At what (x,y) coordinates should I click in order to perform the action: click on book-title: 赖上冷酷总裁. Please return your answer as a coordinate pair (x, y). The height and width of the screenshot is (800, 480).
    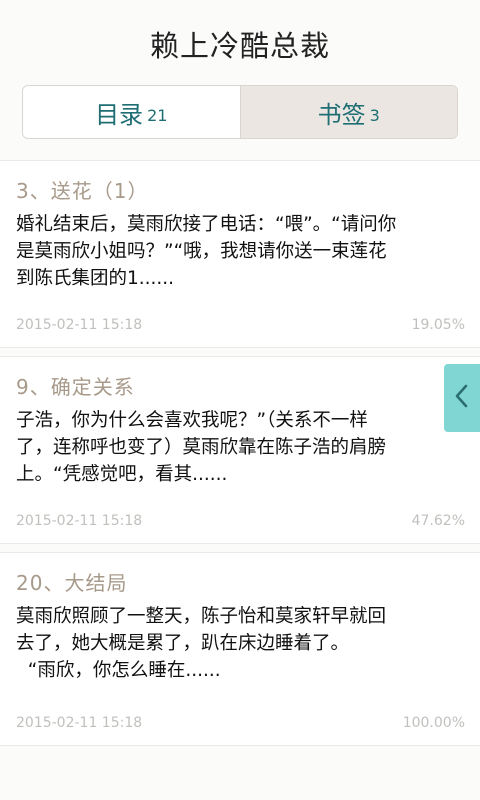
    Looking at the image, I should click on (239, 46).